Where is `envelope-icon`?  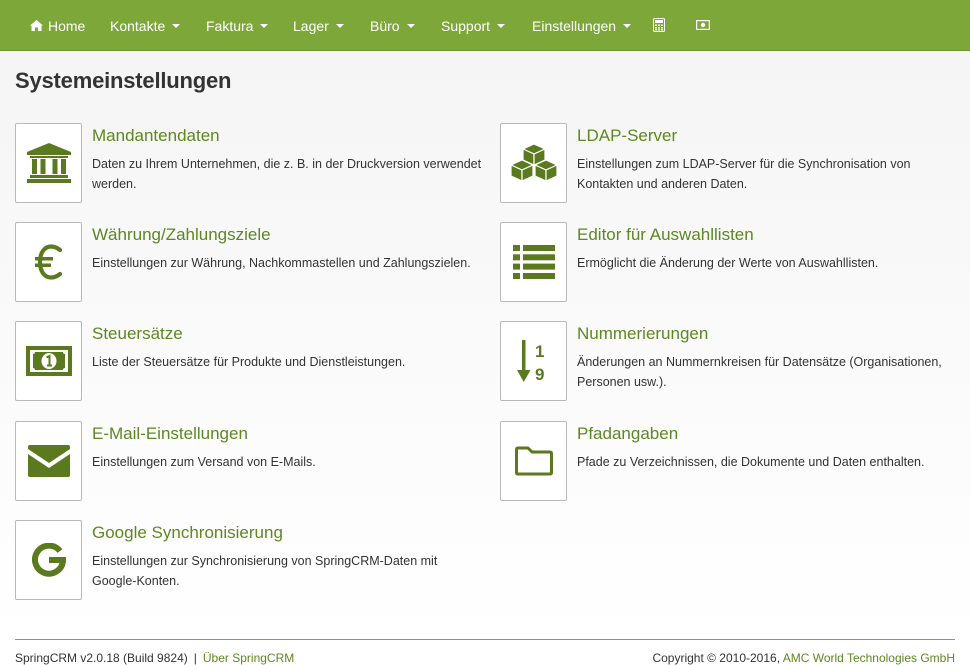
envelope-icon is located at coordinates (48, 461).